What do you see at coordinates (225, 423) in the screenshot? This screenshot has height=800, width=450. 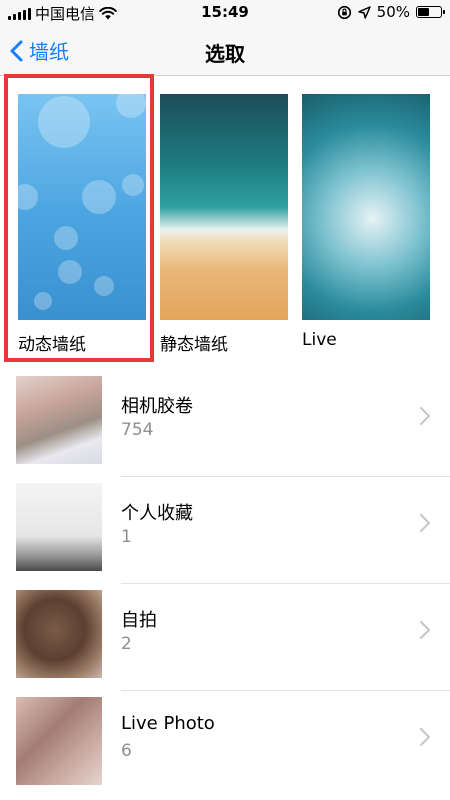 I see `album-camera-roll: 相机胶卷 754` at bounding box center [225, 423].